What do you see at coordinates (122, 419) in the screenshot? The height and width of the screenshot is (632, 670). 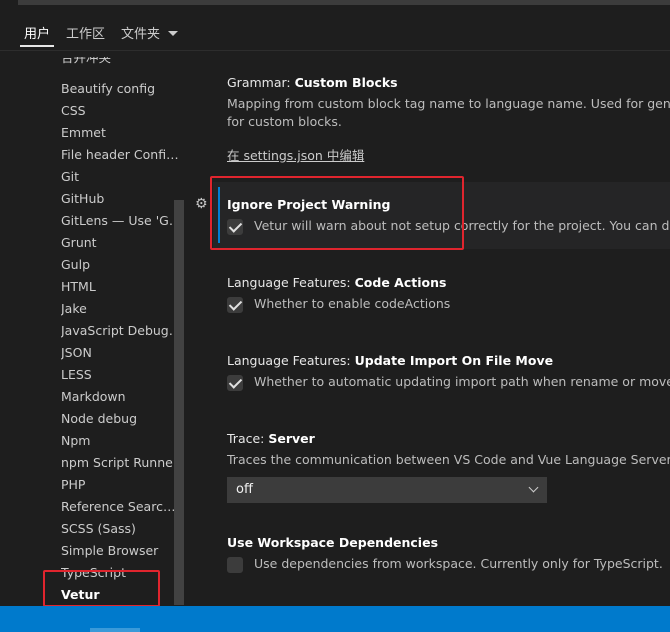 I see `toc-item-node-debug: Node debug` at bounding box center [122, 419].